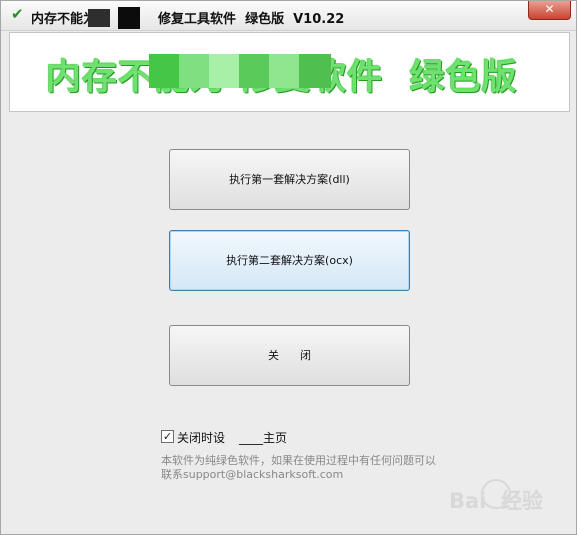  I want to click on homepage-link: ____主页, so click(263, 437).